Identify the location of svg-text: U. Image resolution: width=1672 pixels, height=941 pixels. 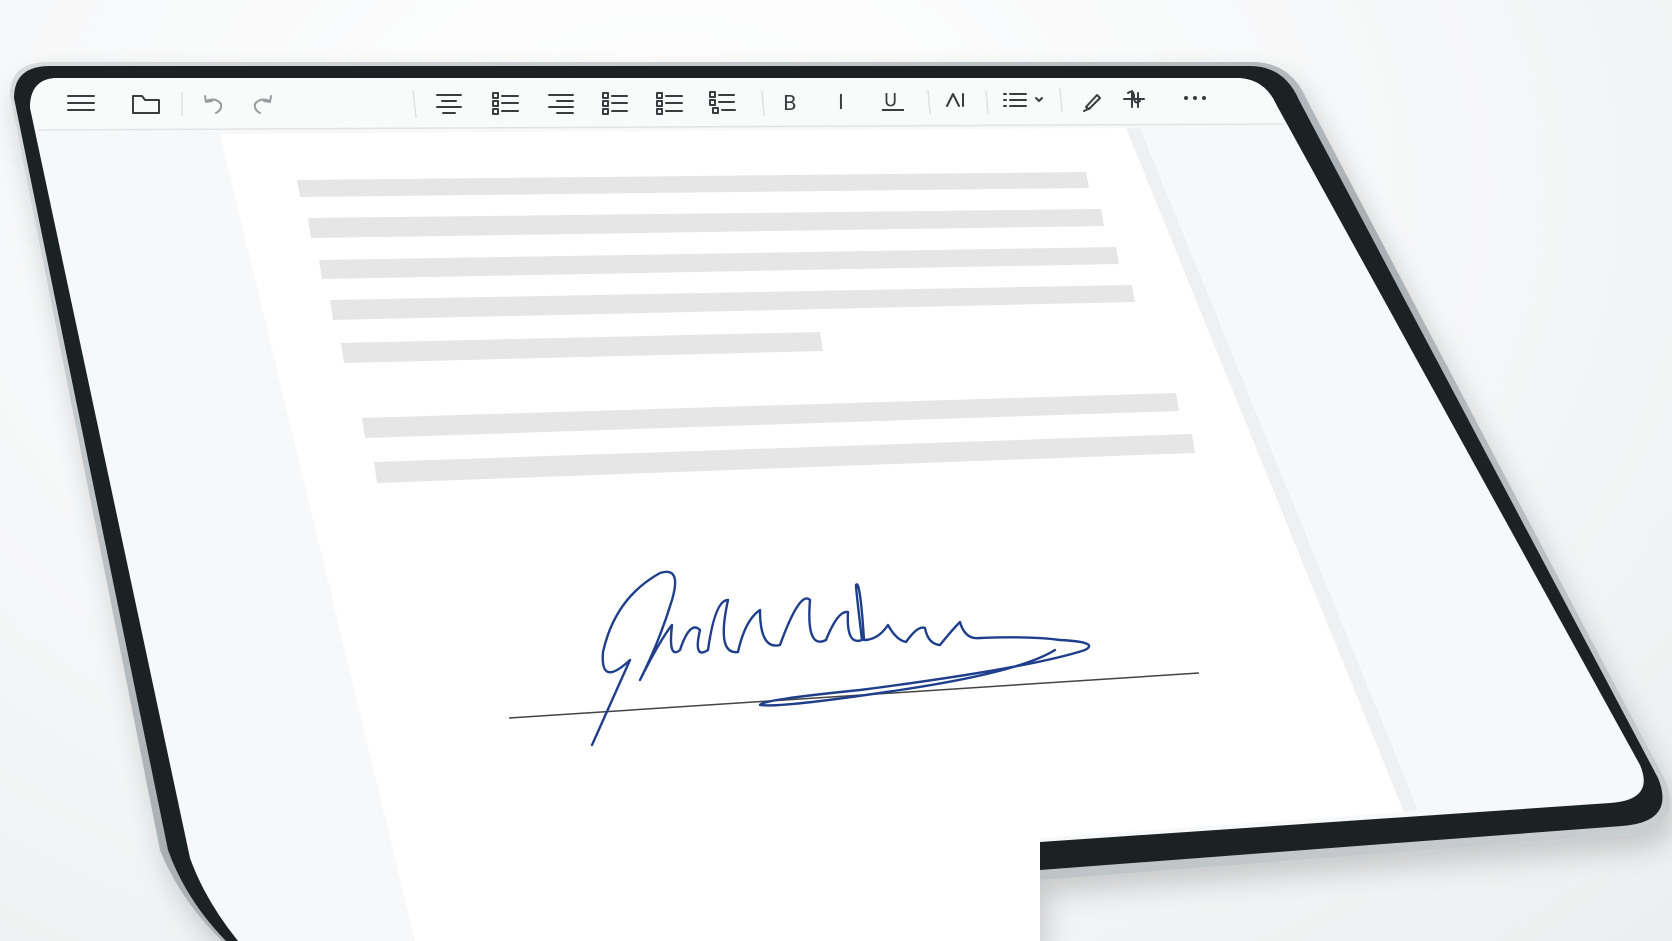
(890, 100).